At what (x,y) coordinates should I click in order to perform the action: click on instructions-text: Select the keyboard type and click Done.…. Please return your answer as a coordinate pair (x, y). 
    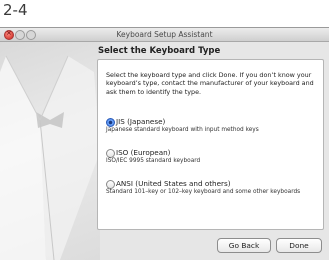
    Looking at the image, I should click on (210, 83).